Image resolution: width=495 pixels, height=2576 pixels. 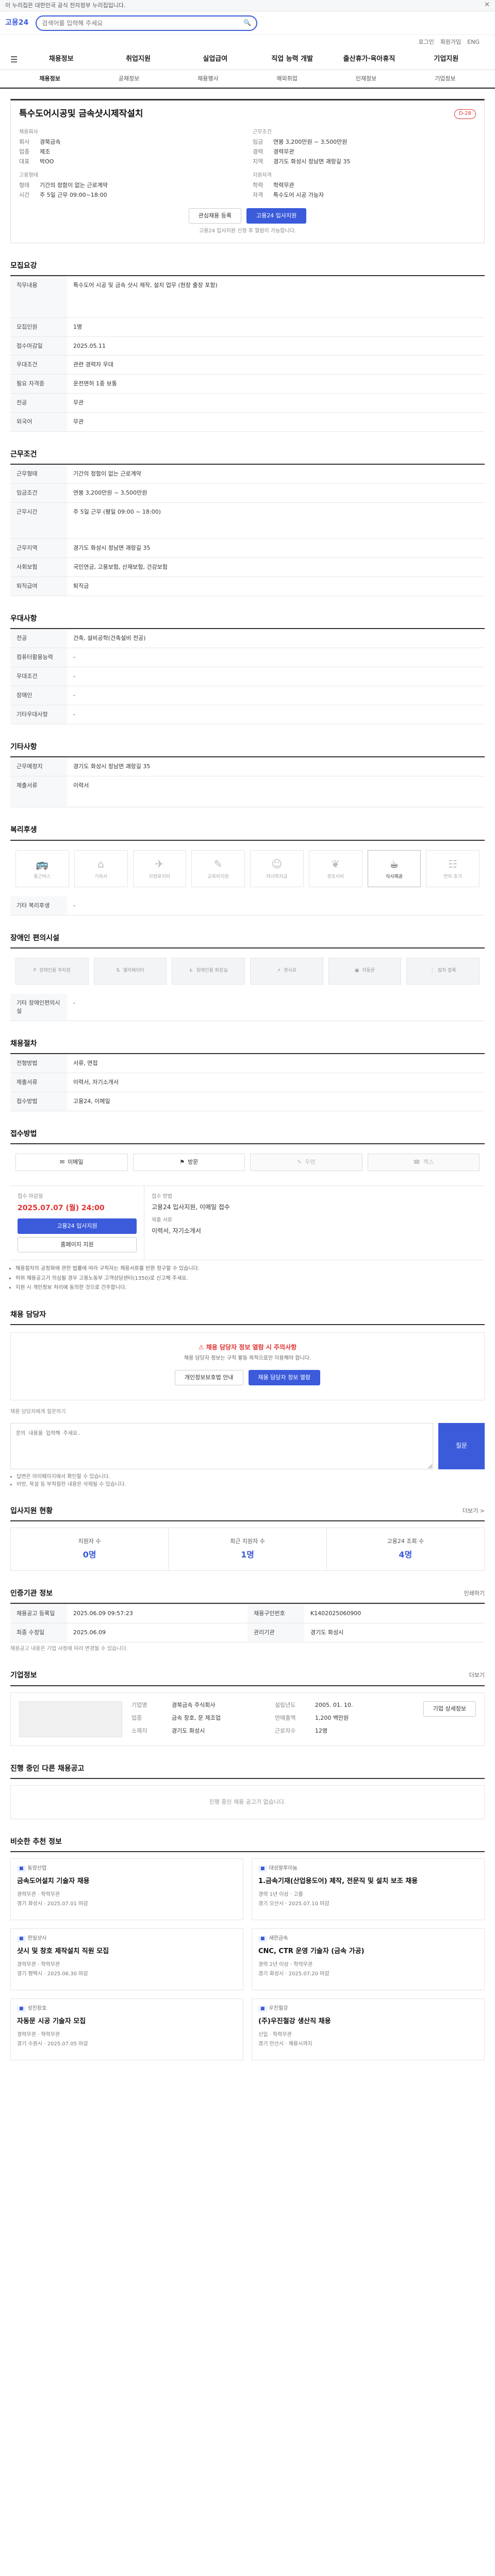 What do you see at coordinates (74, 185) in the screenshot?
I see `summary-value: 기간의 정함이 없는 근로계약` at bounding box center [74, 185].